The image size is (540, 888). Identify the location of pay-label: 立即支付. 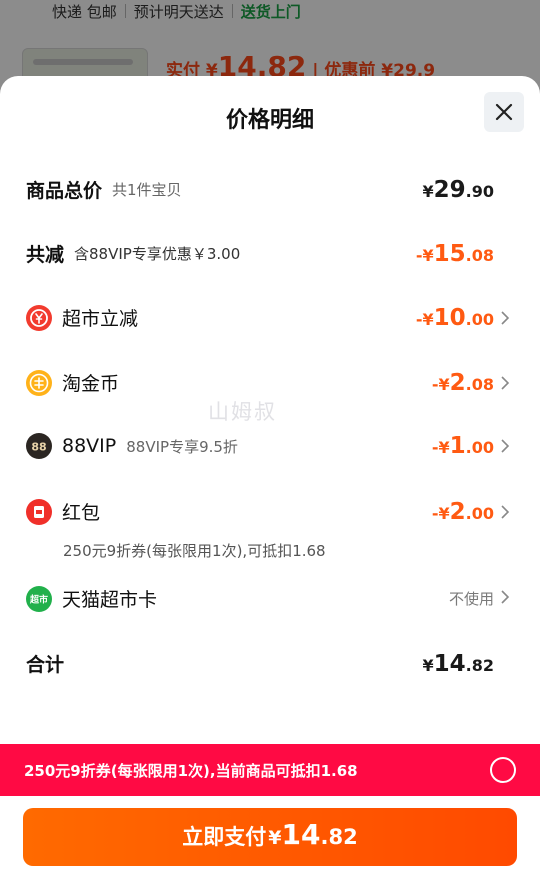
(224, 837).